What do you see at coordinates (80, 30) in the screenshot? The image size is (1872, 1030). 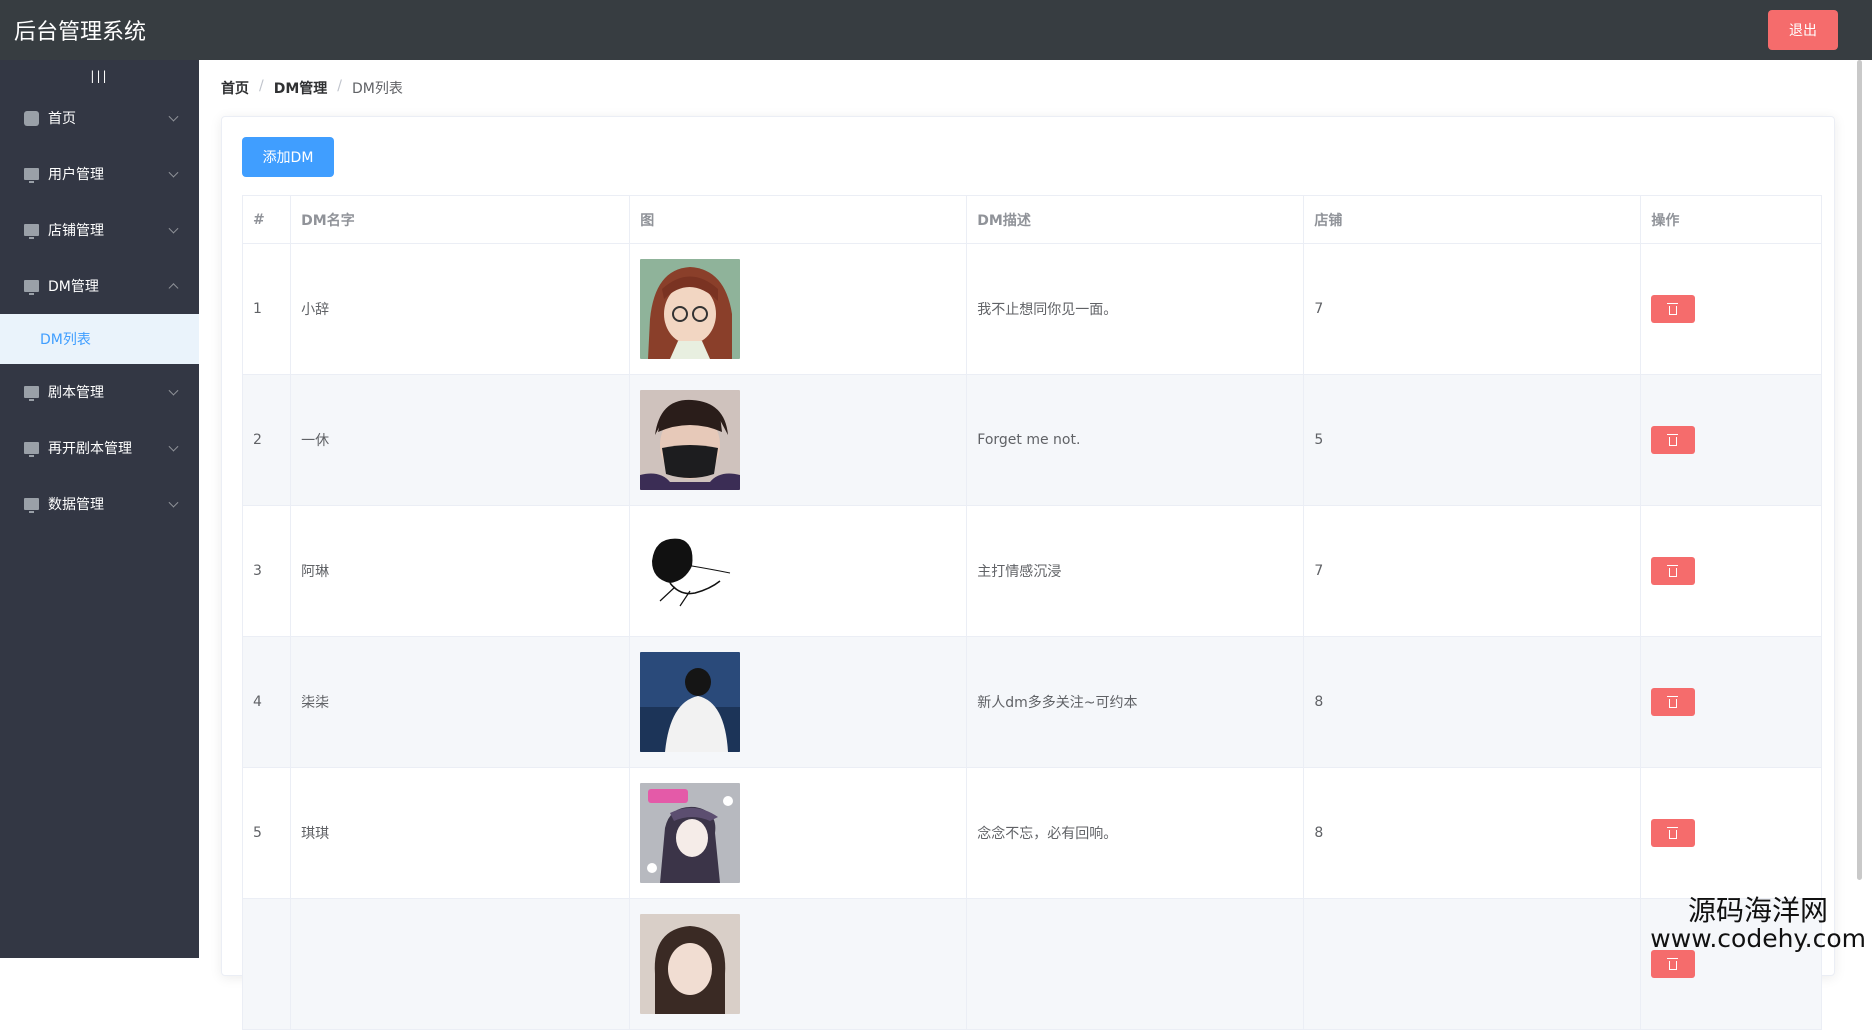 I see `app-title: 后台管理系统` at bounding box center [80, 30].